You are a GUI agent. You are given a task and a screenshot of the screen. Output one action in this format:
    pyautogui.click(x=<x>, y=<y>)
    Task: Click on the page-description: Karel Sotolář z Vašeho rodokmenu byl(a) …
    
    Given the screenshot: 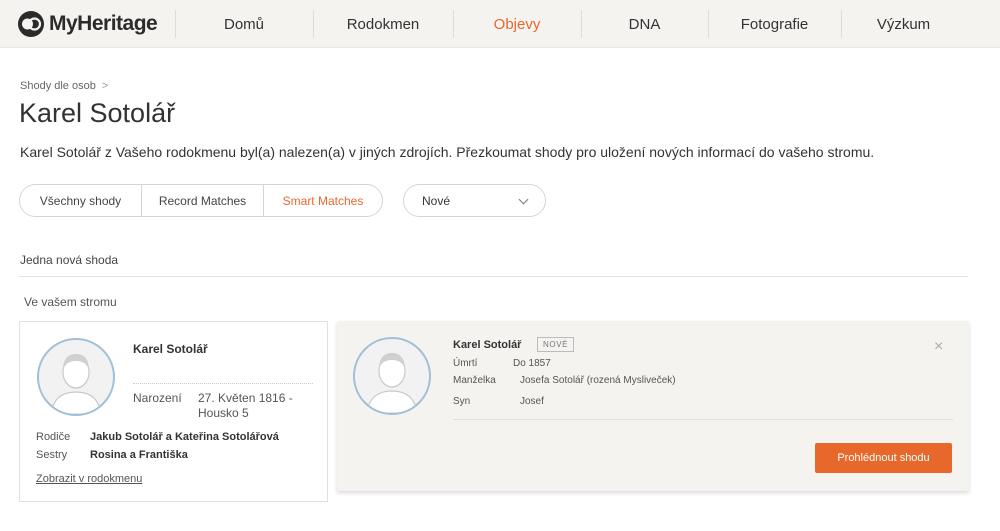 What is the action you would take?
    pyautogui.click(x=447, y=152)
    